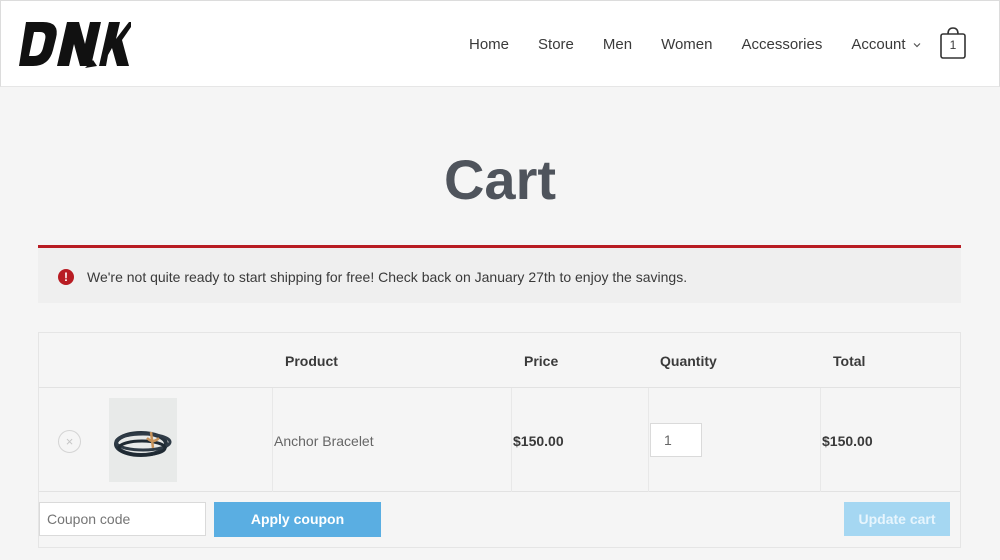 This screenshot has width=1000, height=560. I want to click on dnk-logo, so click(75, 44).